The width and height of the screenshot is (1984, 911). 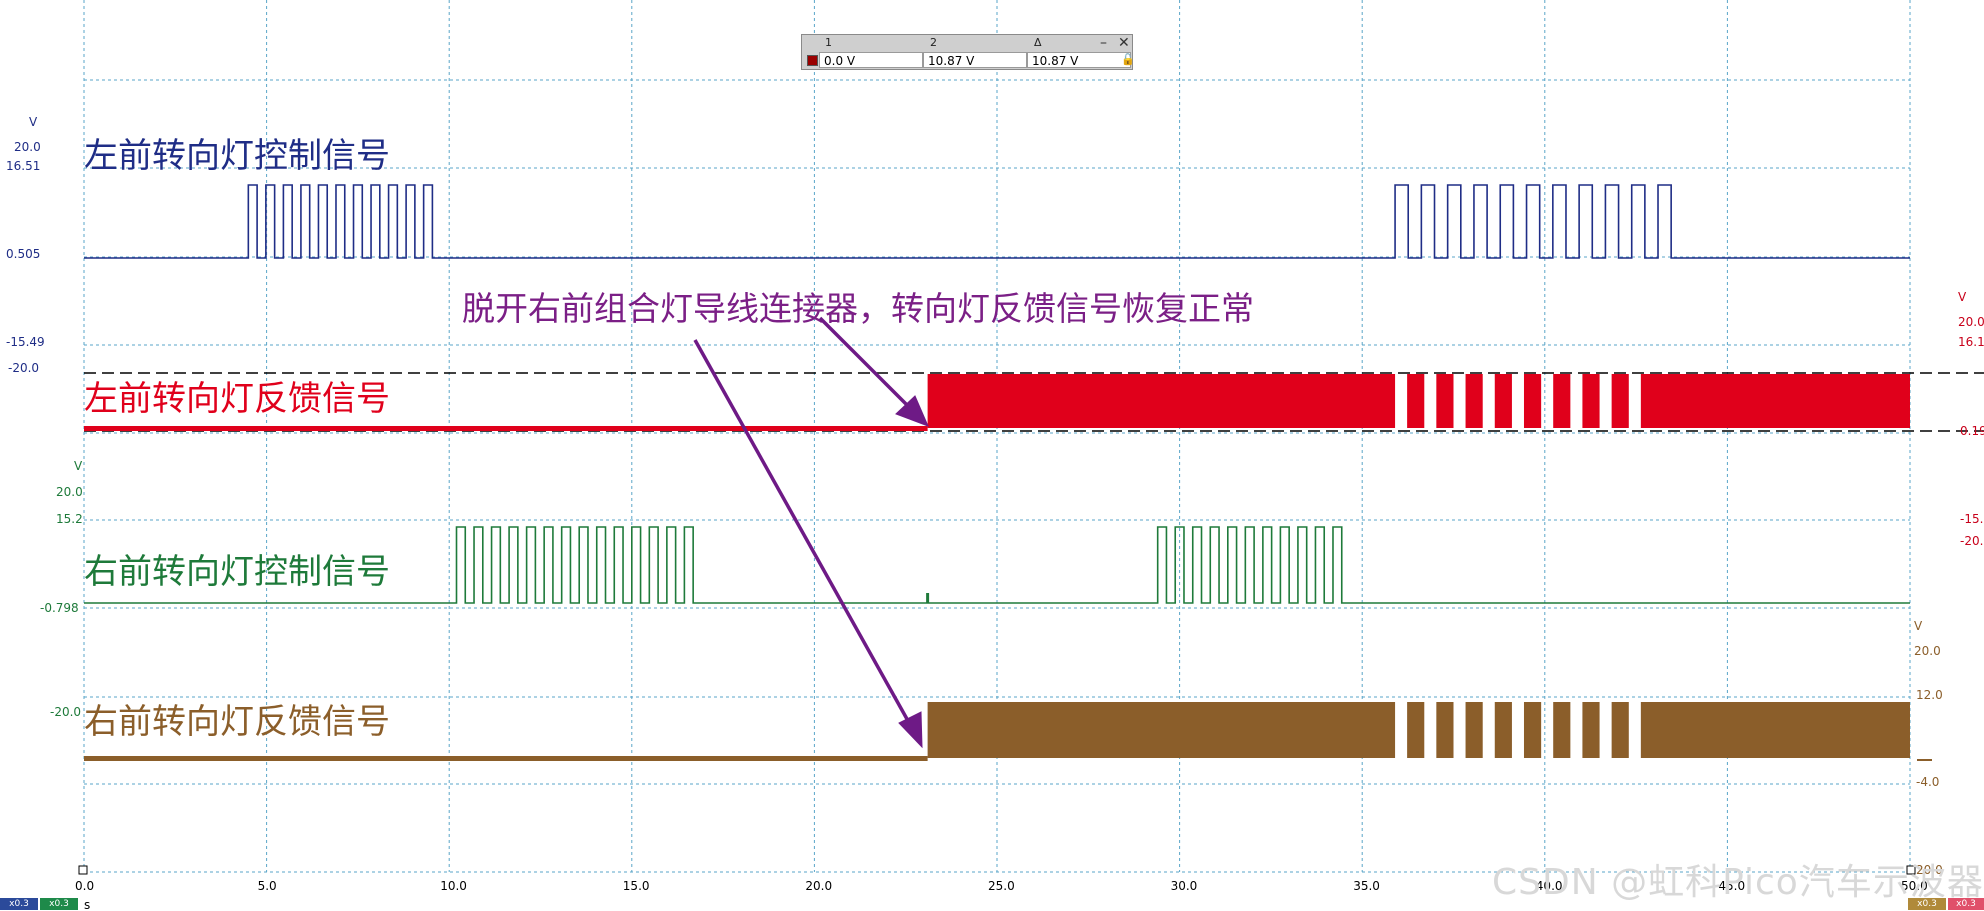 What do you see at coordinates (237, 572) in the screenshot?
I see `ch3-label: 右前转向灯控制信号` at bounding box center [237, 572].